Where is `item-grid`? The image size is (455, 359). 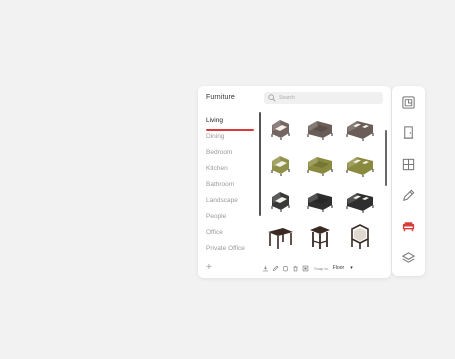
item-grid is located at coordinates (321, 182).